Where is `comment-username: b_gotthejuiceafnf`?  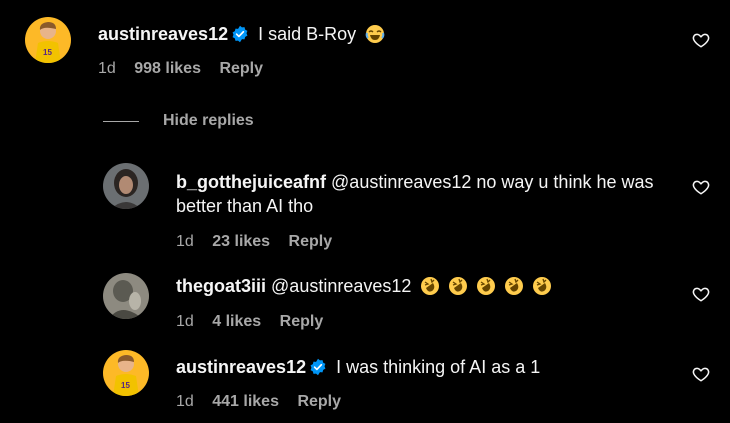
comment-username: b_gotthejuiceafnf is located at coordinates (251, 182).